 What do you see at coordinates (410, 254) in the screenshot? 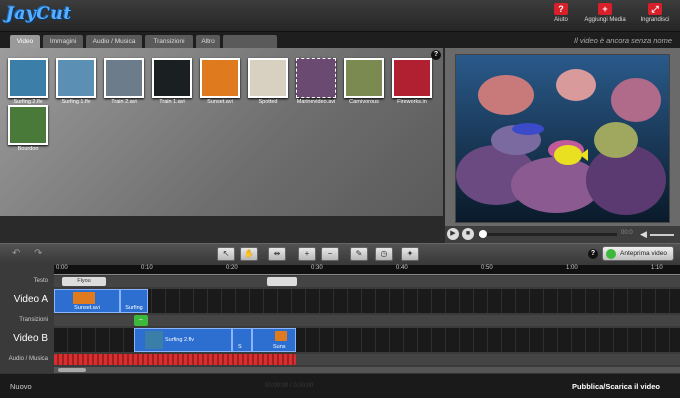
I see `magic-wand-icon: ✦` at bounding box center [410, 254].